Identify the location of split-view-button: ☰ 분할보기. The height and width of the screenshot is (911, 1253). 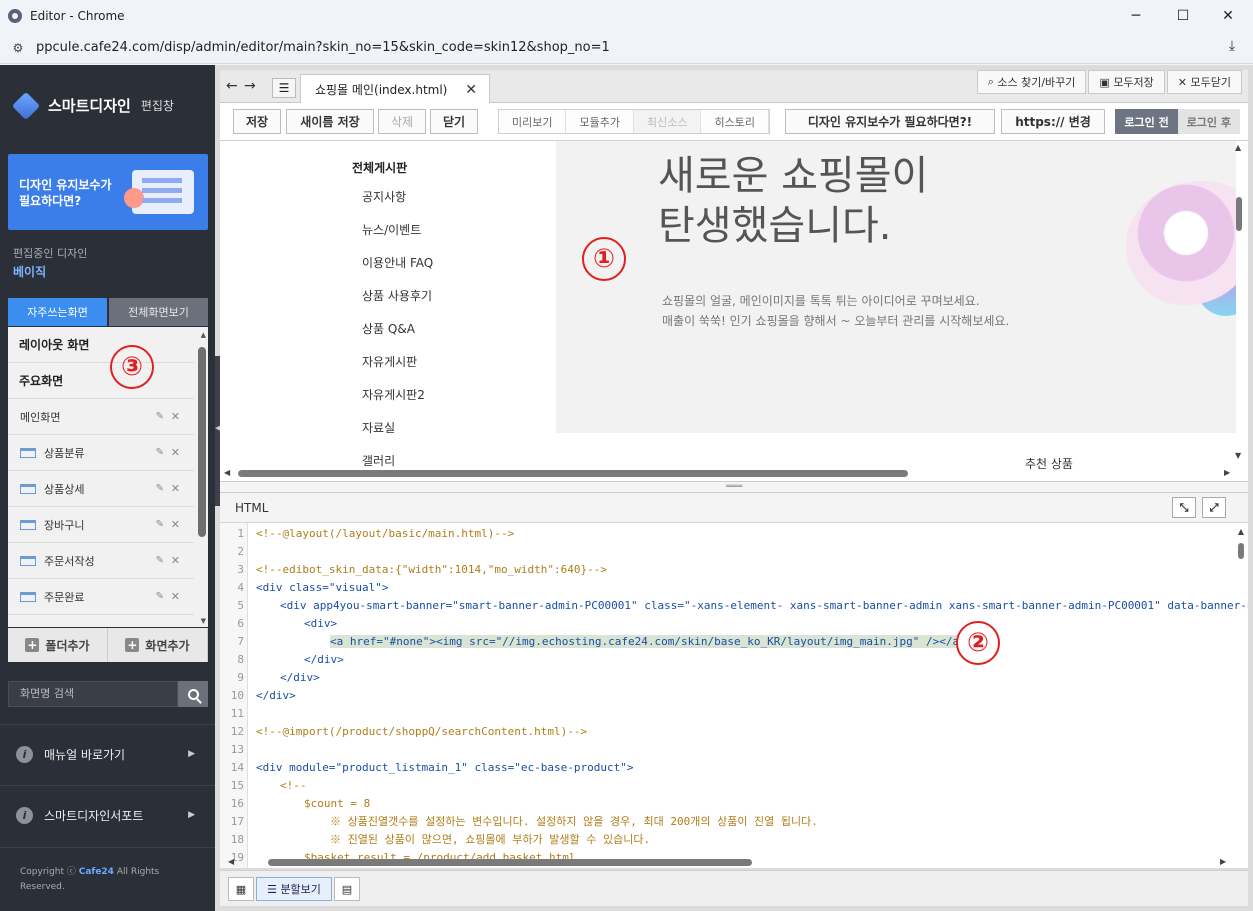
(294, 889).